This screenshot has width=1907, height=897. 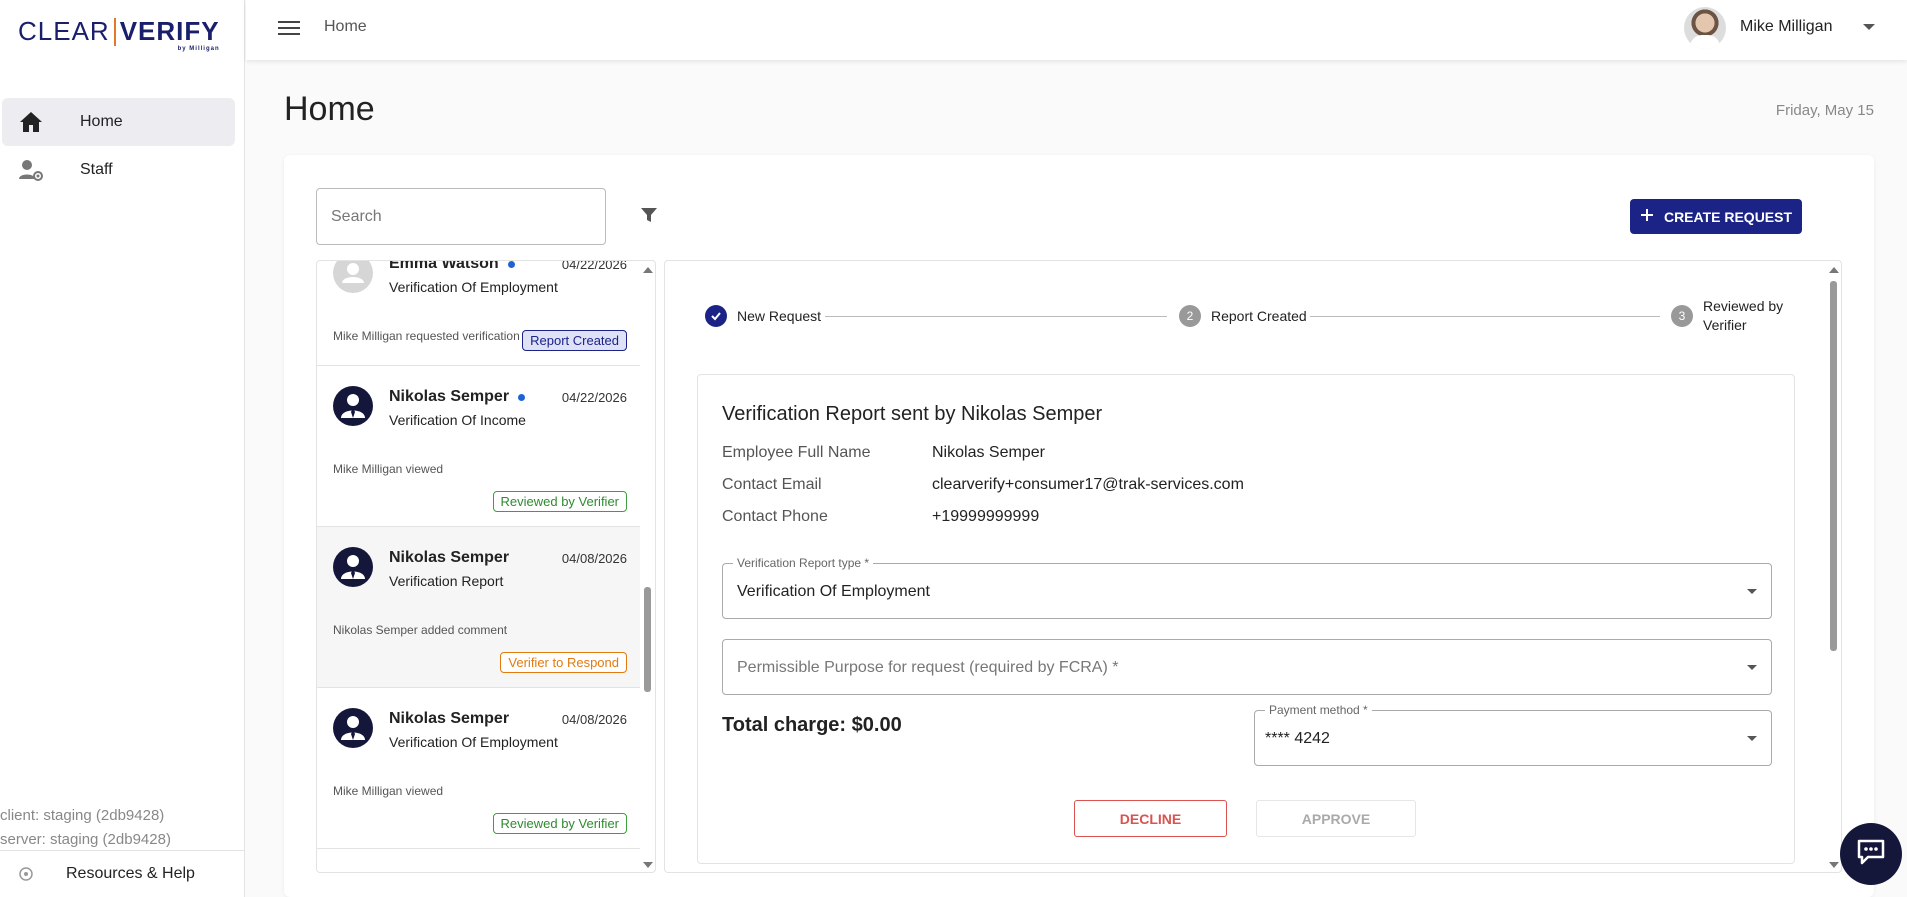 I want to click on step-connector, so click(x=1485, y=316).